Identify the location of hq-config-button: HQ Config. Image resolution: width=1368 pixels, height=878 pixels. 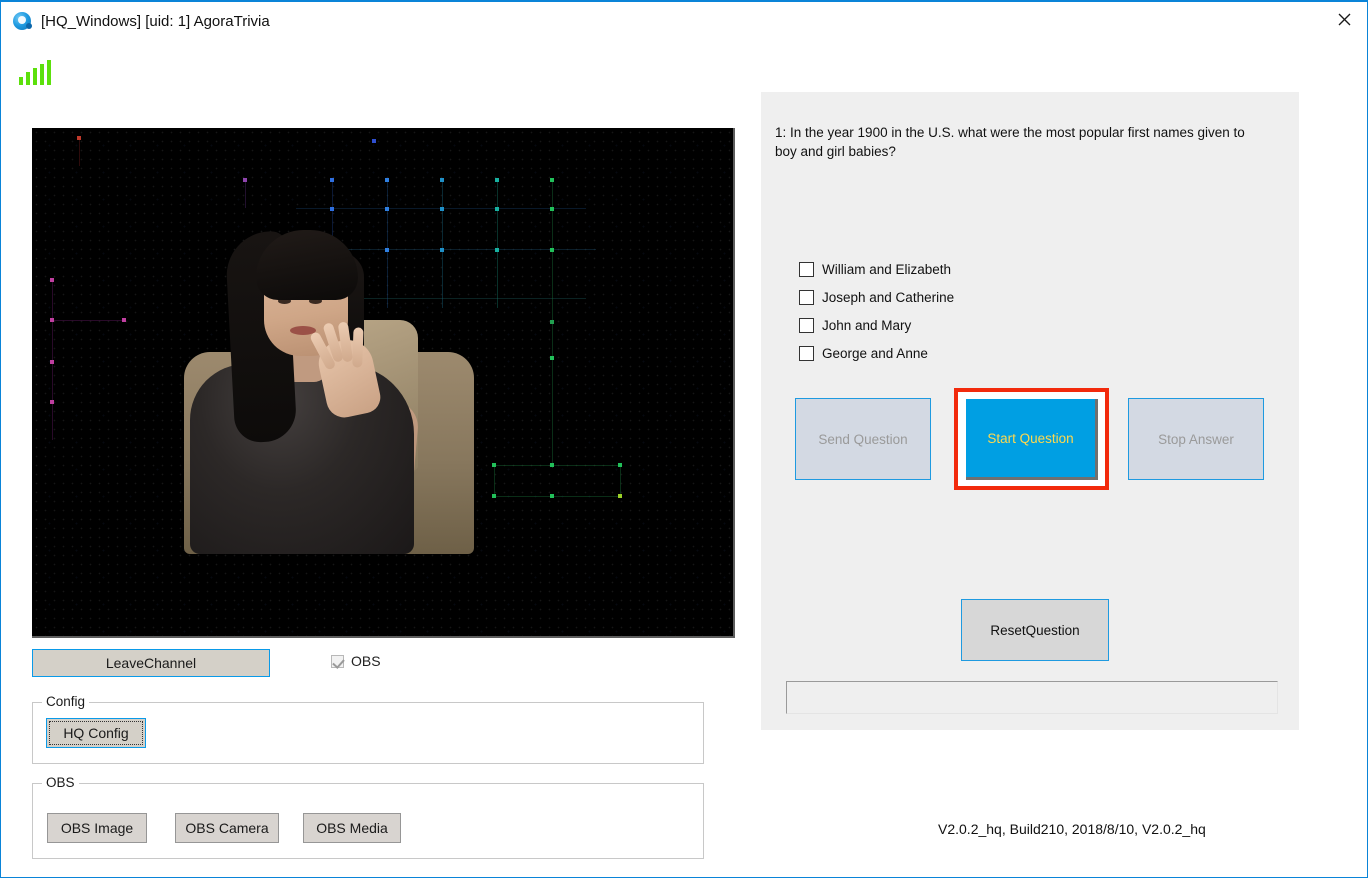
(96, 733).